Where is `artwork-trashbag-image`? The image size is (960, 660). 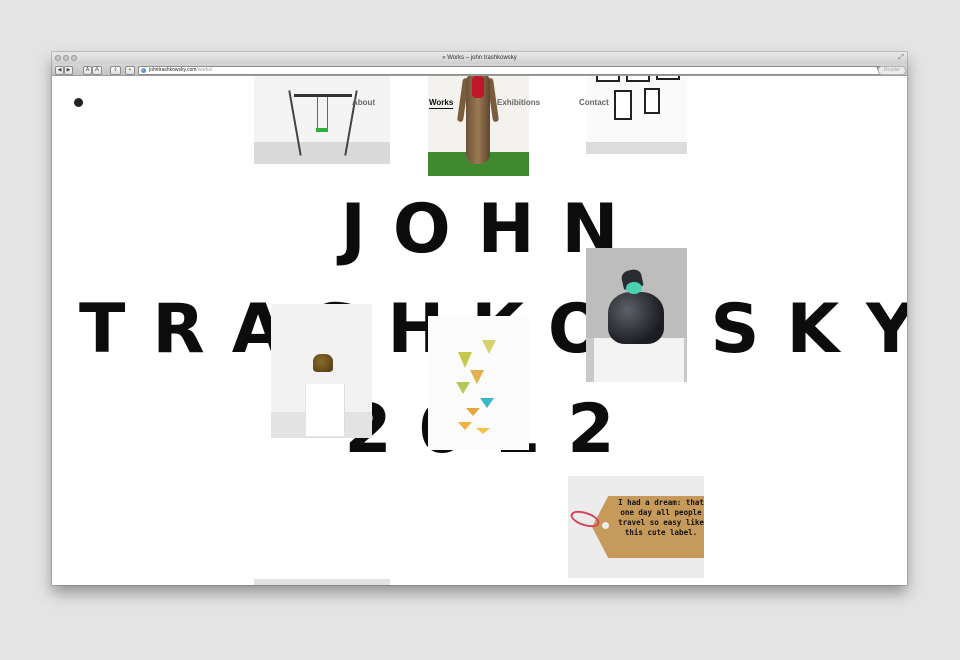
artwork-trashbag-image is located at coordinates (636, 315).